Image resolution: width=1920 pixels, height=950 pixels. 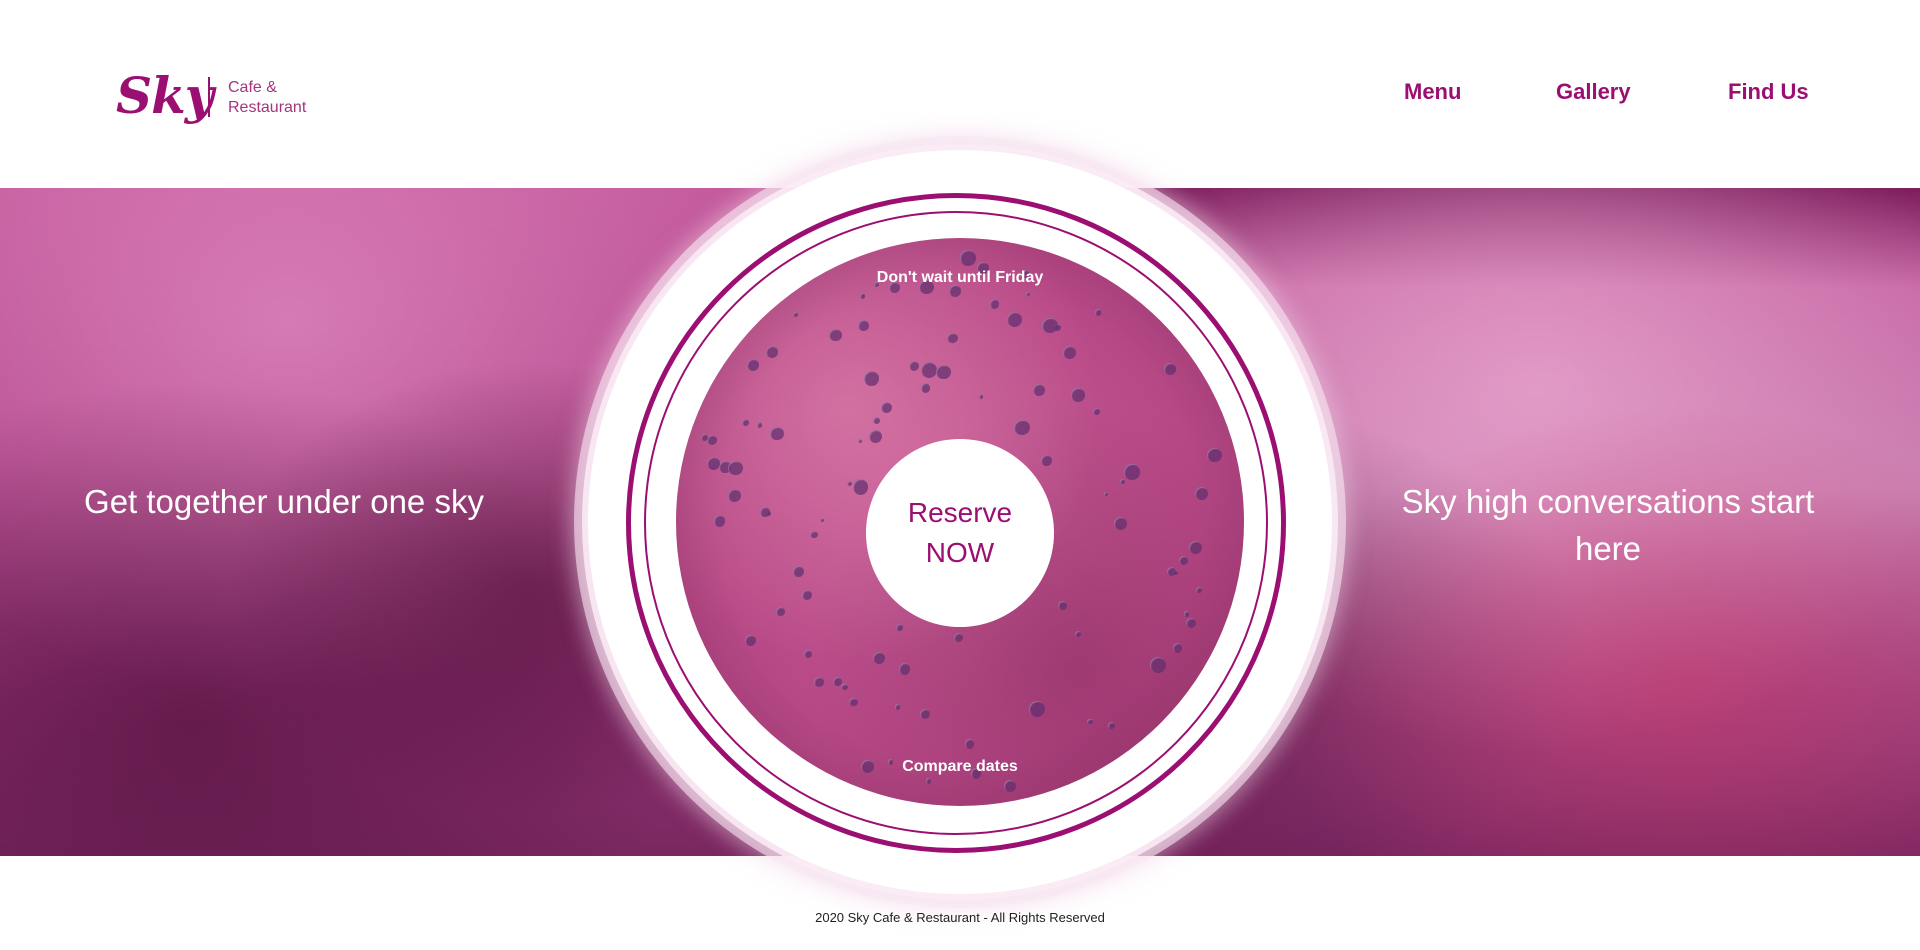 I want to click on nav-link-gallery: Gallery, so click(x=1593, y=92).